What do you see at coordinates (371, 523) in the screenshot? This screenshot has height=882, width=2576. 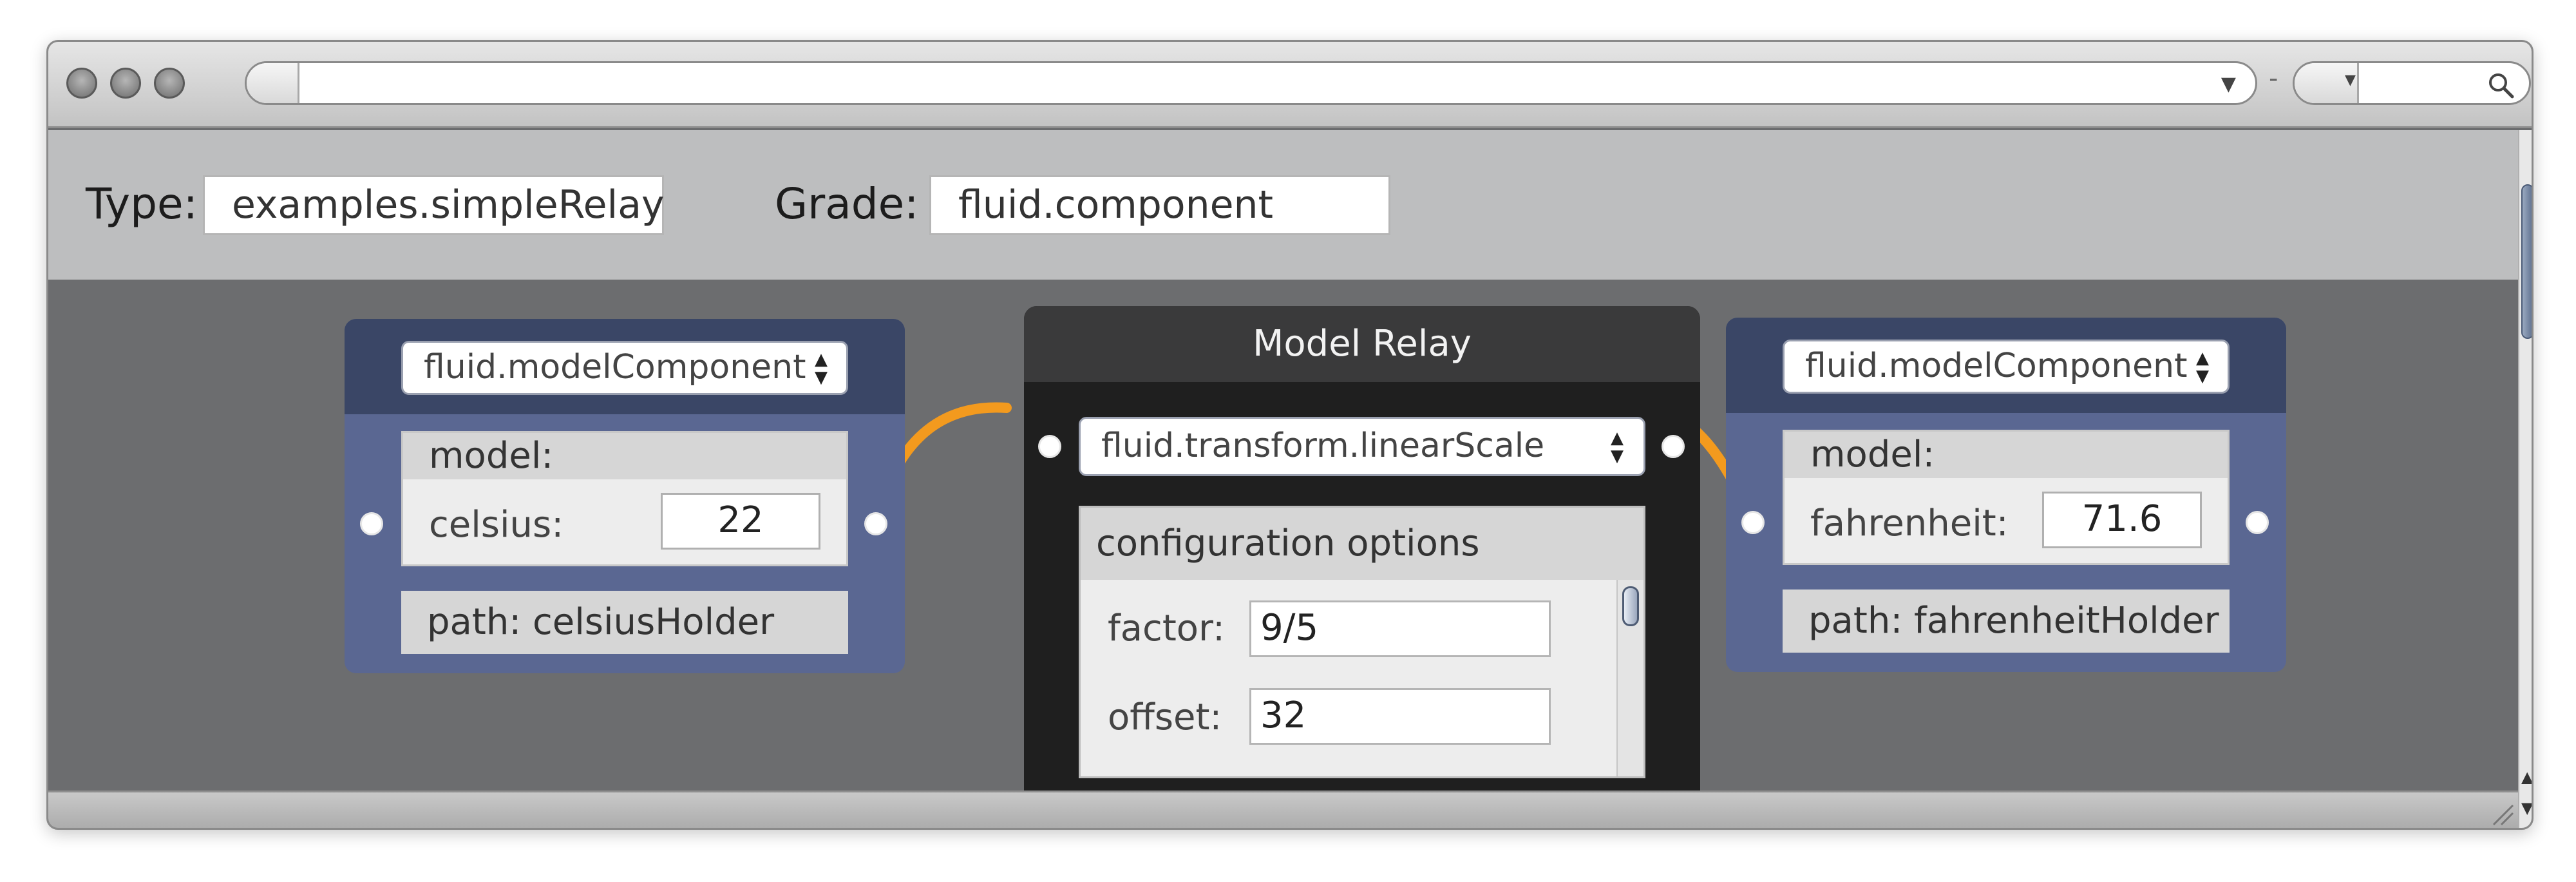 I see `source-input-port` at bounding box center [371, 523].